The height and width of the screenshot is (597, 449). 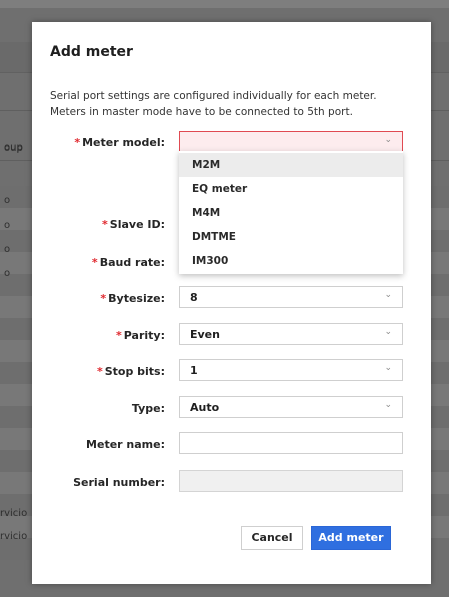 I want to click on baud-rate-label-text: Baud rate:, so click(x=132, y=262).